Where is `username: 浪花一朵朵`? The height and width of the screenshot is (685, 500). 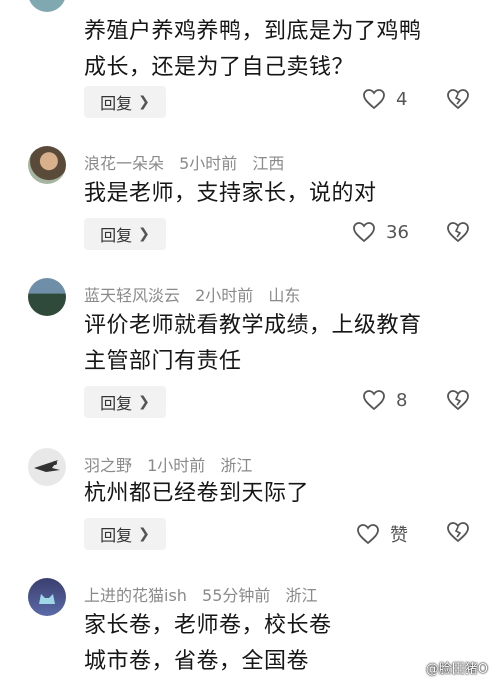 username: 浪花一朵朵 is located at coordinates (124, 163).